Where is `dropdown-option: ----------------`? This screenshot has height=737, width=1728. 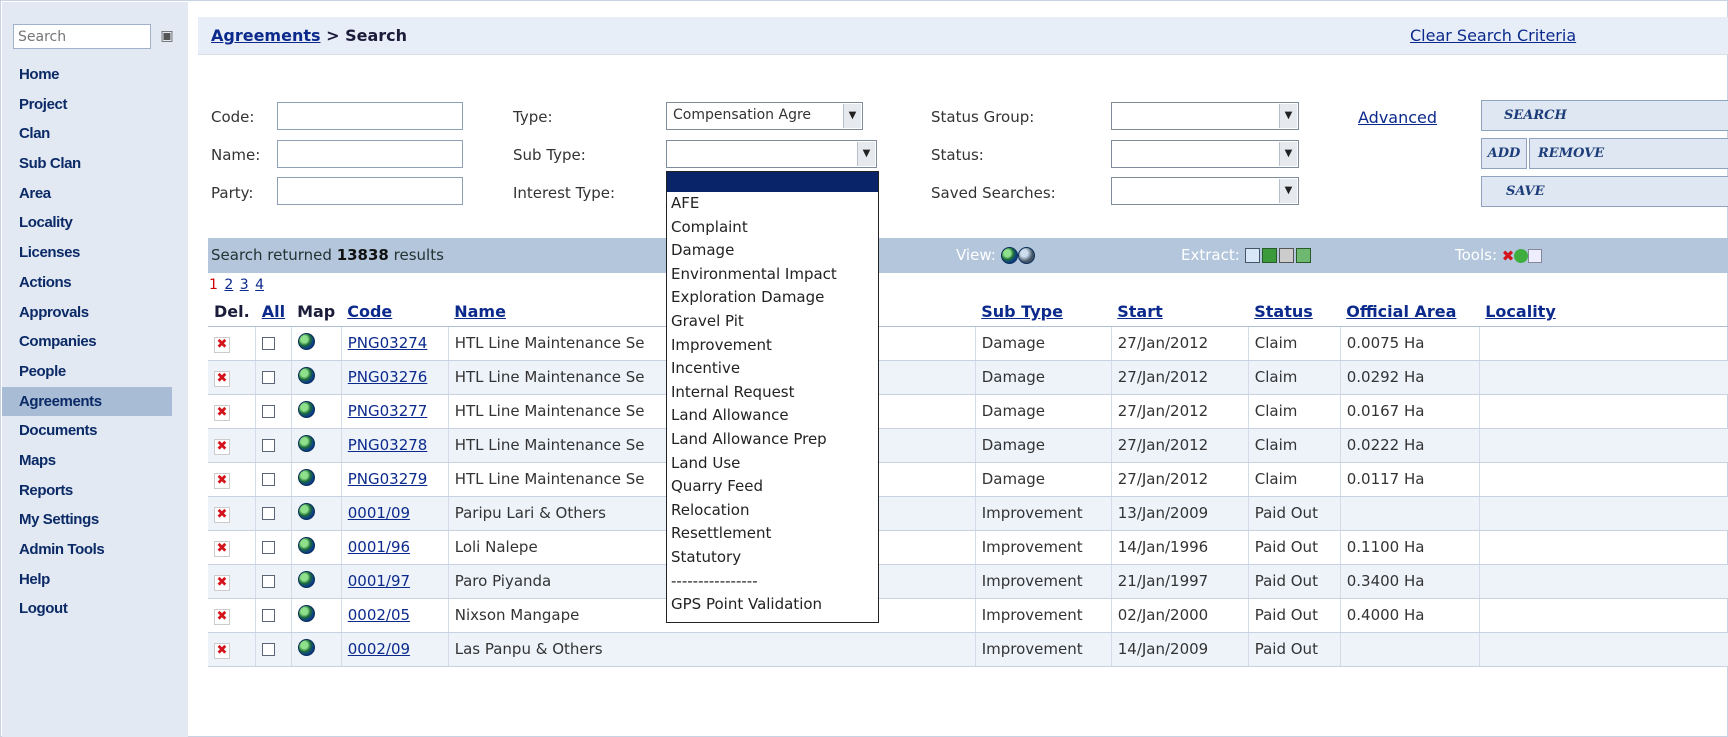 dropdown-option: ---------------- is located at coordinates (772, 582).